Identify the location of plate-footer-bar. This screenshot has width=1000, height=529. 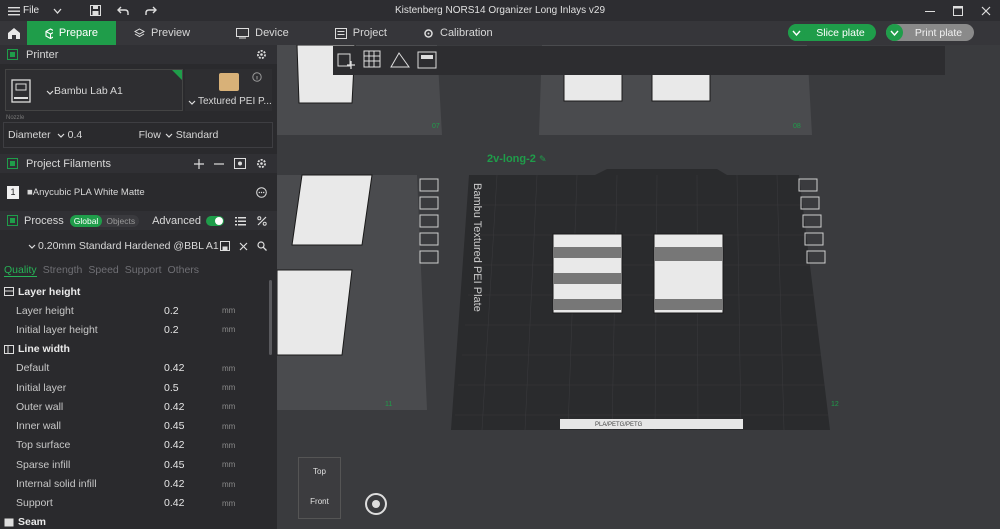
(651, 424).